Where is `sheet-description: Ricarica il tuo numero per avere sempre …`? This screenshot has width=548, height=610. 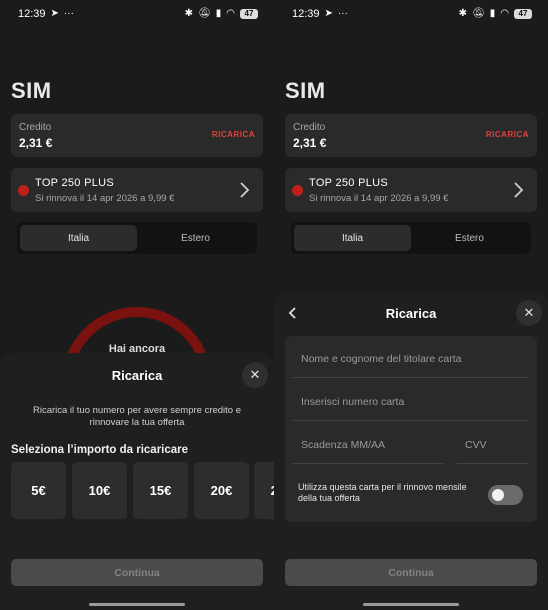 sheet-description: Ricarica il tuo numero per avere sempre … is located at coordinates (137, 416).